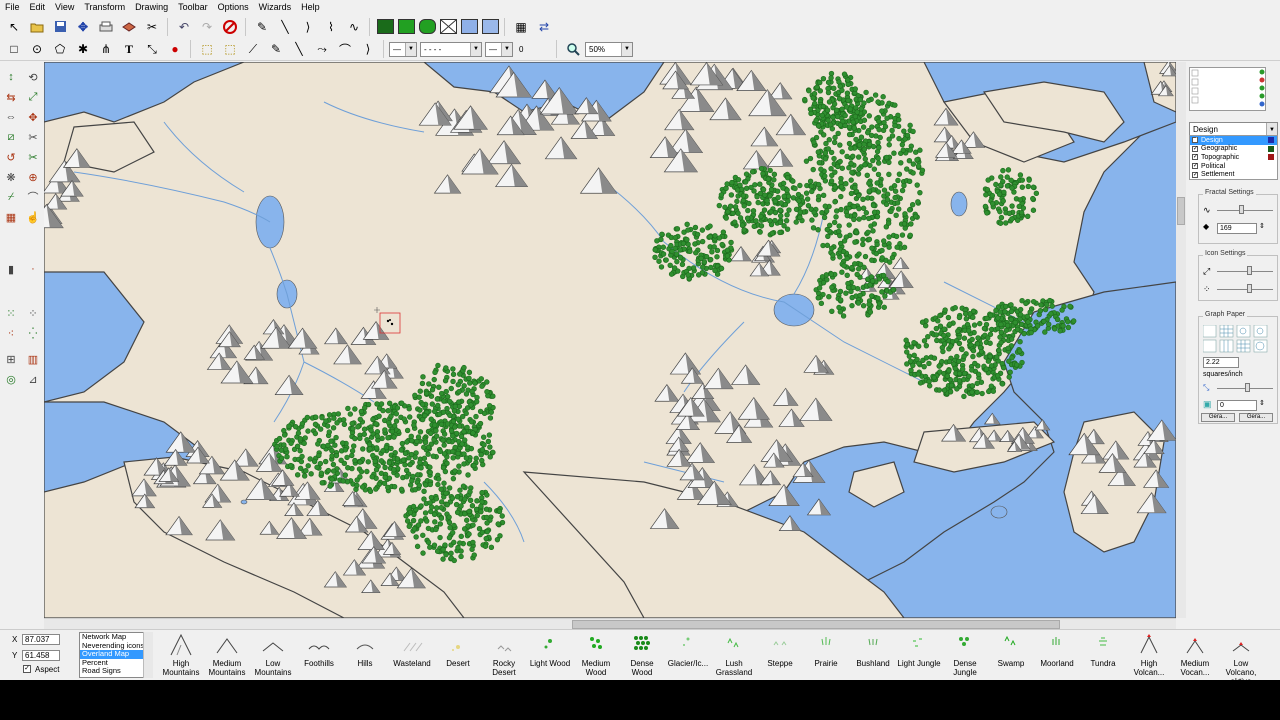 The height and width of the screenshot is (720, 1280). Describe the element at coordinates (230, 49) in the screenshot. I see `group-icon: ⬚` at that location.